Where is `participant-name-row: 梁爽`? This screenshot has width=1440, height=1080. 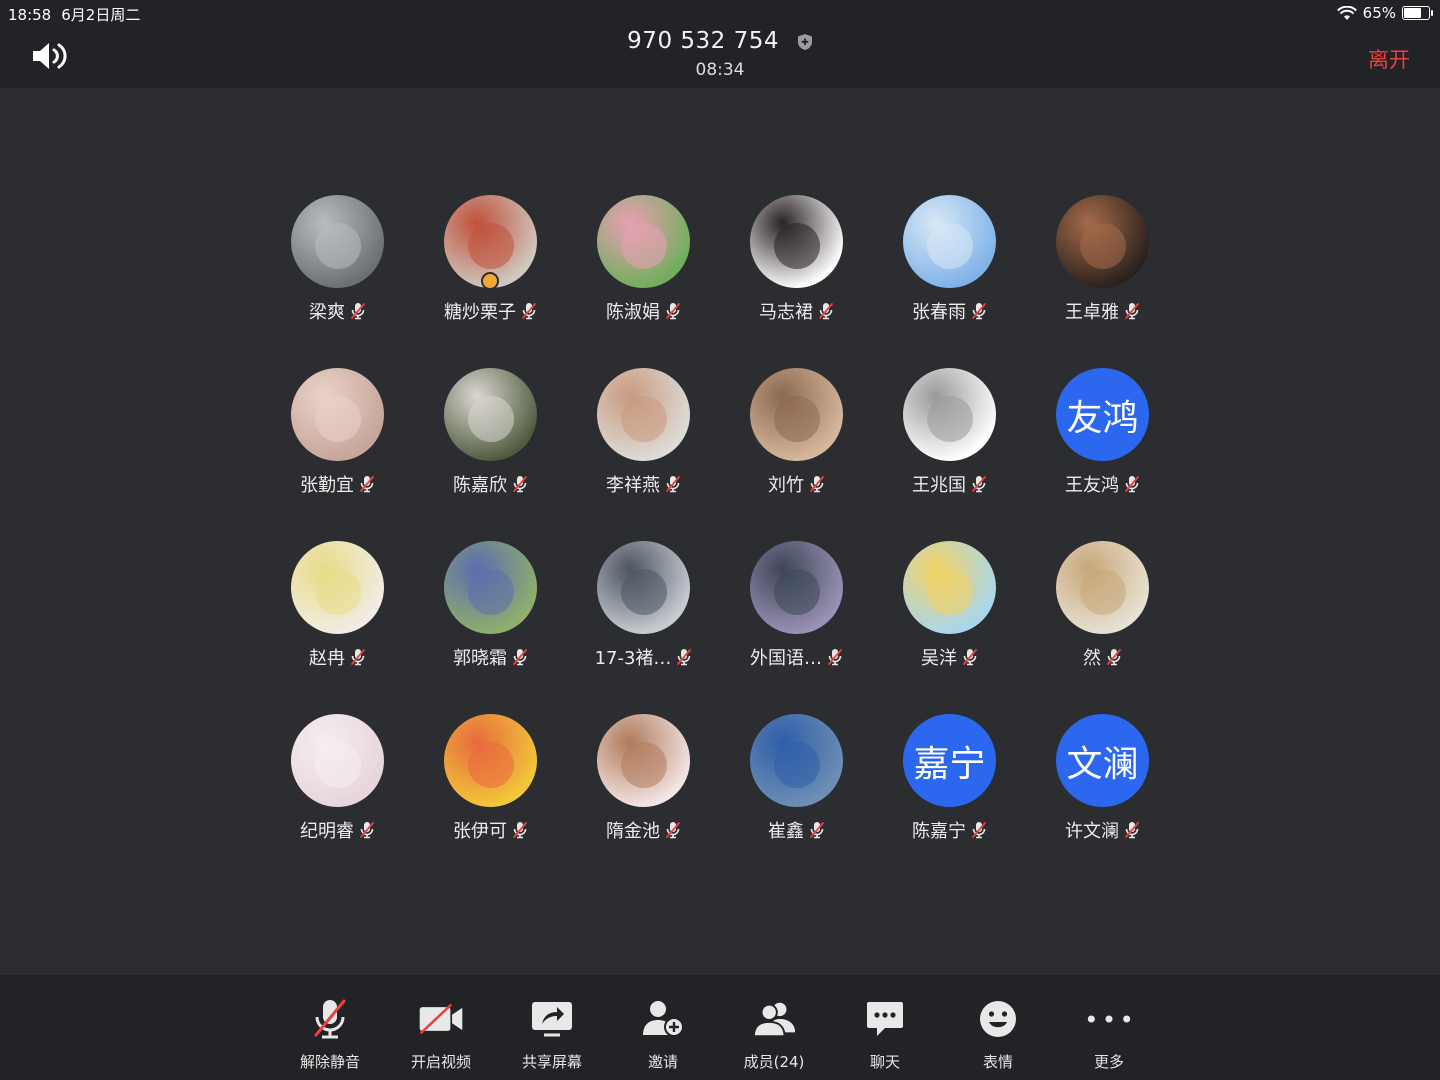 participant-name-row: 梁爽 is located at coordinates (337, 311).